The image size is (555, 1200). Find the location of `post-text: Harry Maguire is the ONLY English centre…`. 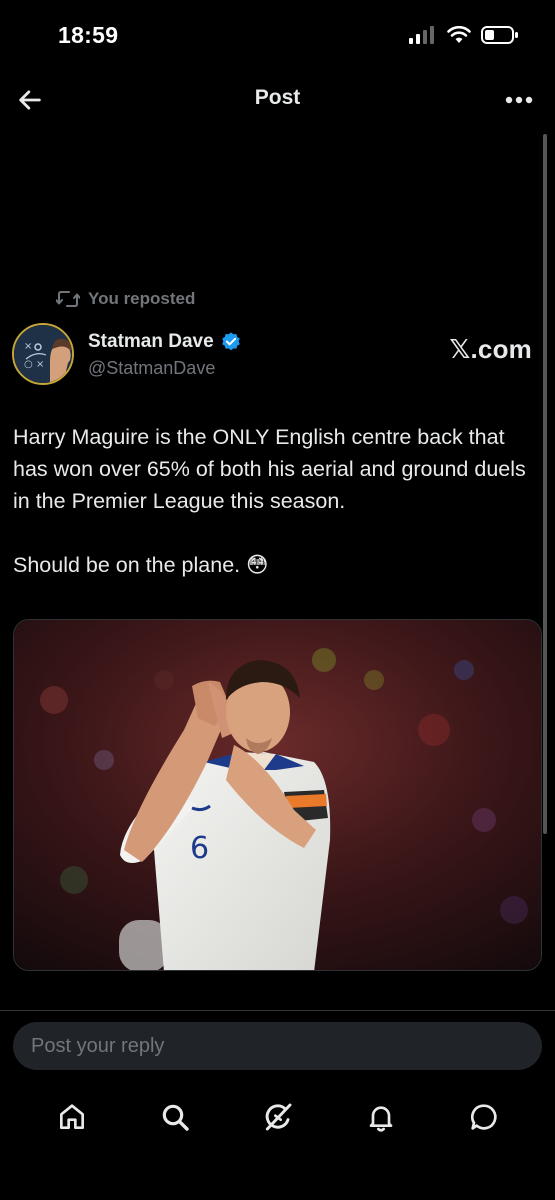

post-text: Harry Maguire is the ONLY English centre… is located at coordinates (278, 501).